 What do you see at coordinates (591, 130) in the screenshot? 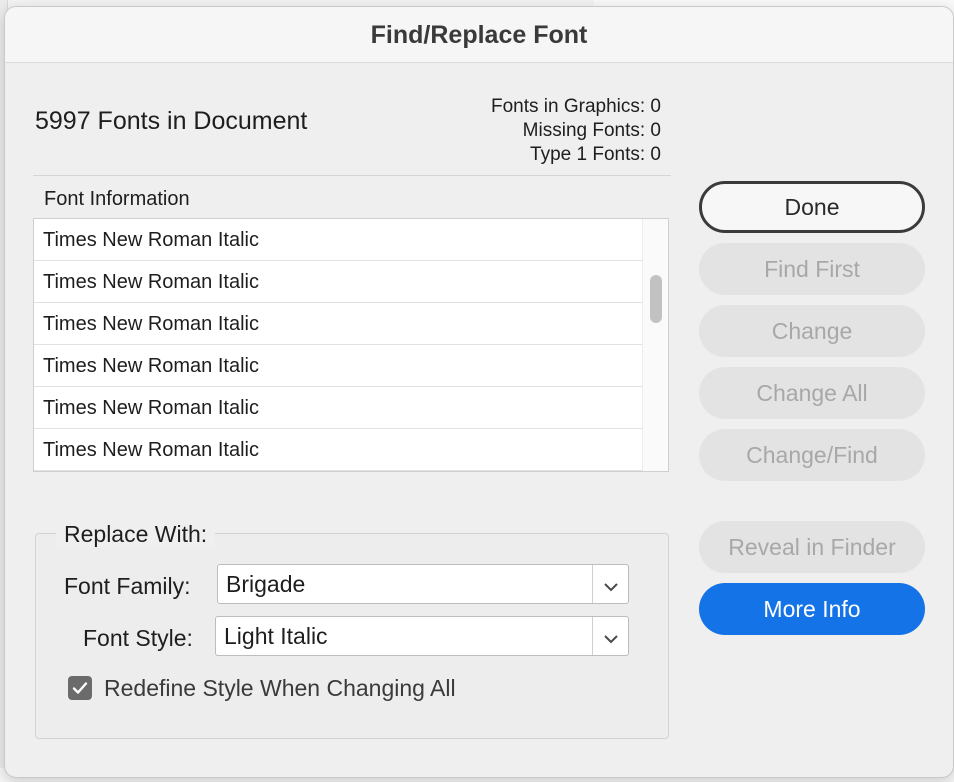
I see `missing-fonts: Missing Fonts: 0` at bounding box center [591, 130].